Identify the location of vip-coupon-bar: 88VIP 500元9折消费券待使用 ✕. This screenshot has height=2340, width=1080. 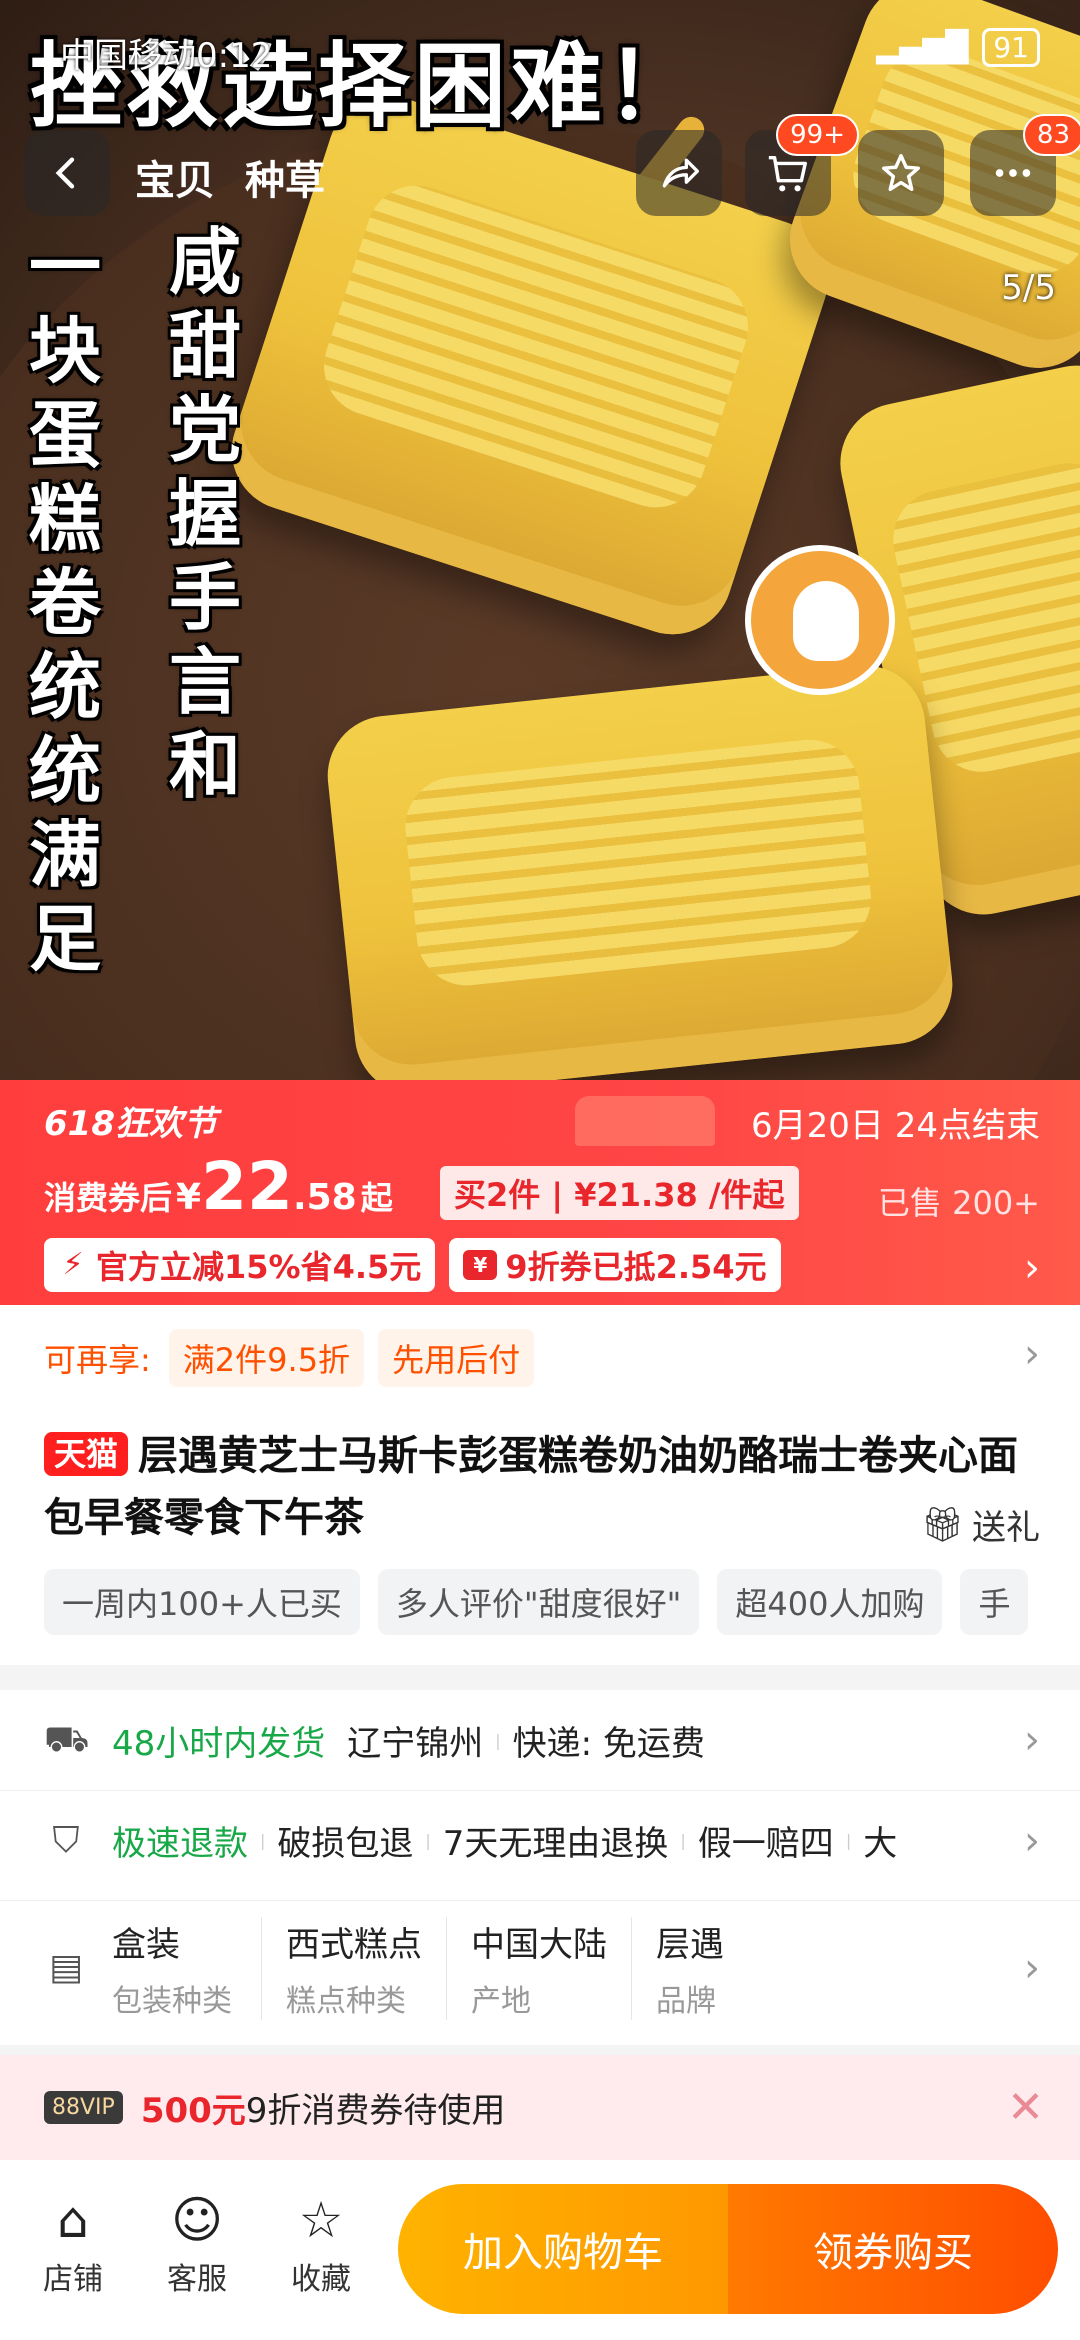
(540, 2107).